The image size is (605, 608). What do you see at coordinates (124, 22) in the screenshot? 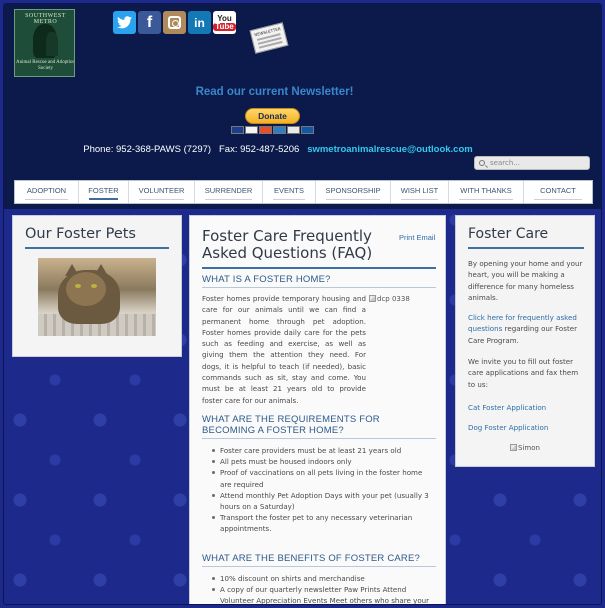
I see `twitter-icon` at bounding box center [124, 22].